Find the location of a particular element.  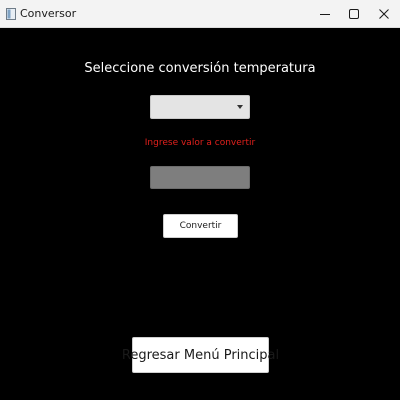

close-icon is located at coordinates (384, 14).